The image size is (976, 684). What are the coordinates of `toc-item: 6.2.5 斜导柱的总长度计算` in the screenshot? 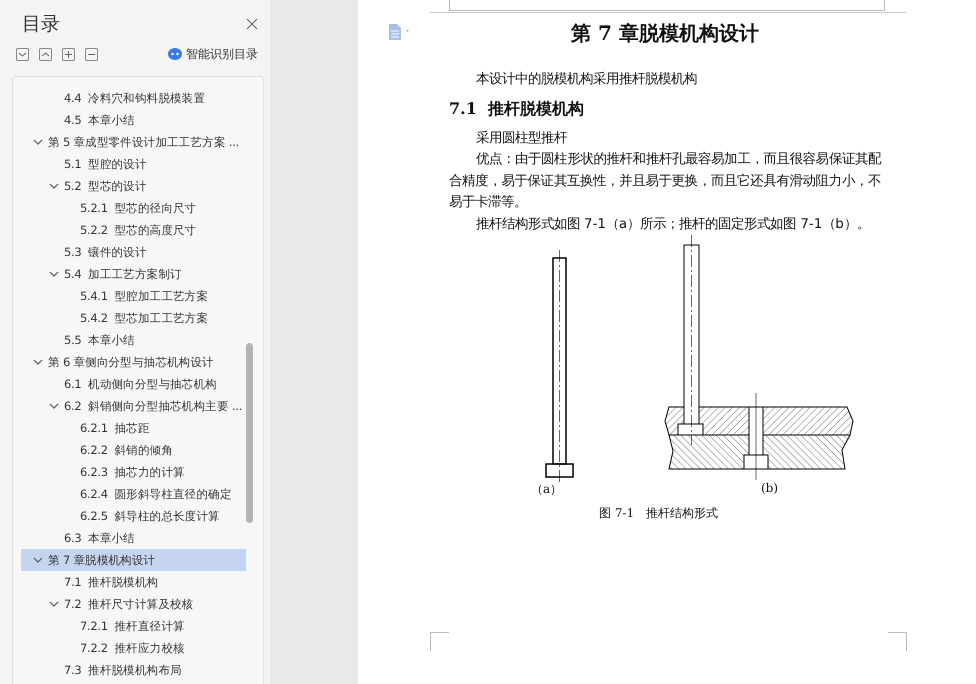 It's located at (133, 516).